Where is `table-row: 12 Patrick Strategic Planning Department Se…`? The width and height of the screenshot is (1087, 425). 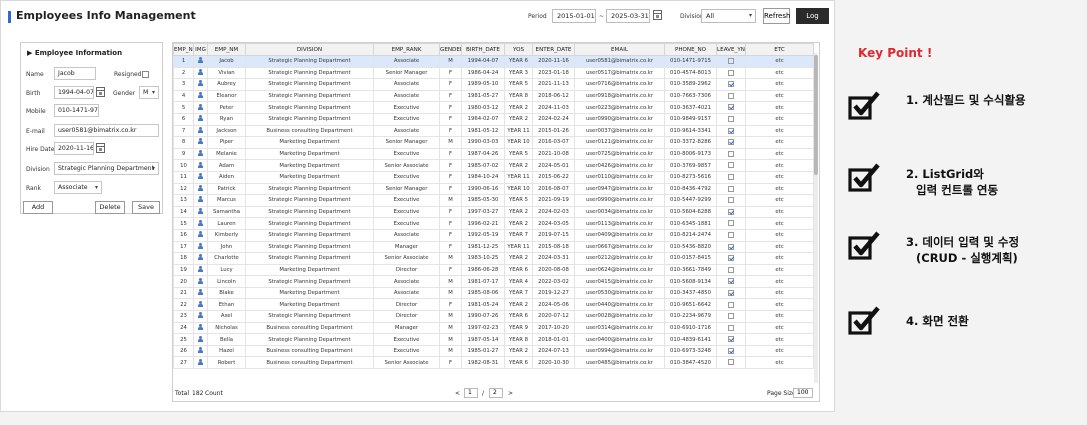
table-row: 12 Patrick Strategic Planning Department Se… is located at coordinates (493, 189).